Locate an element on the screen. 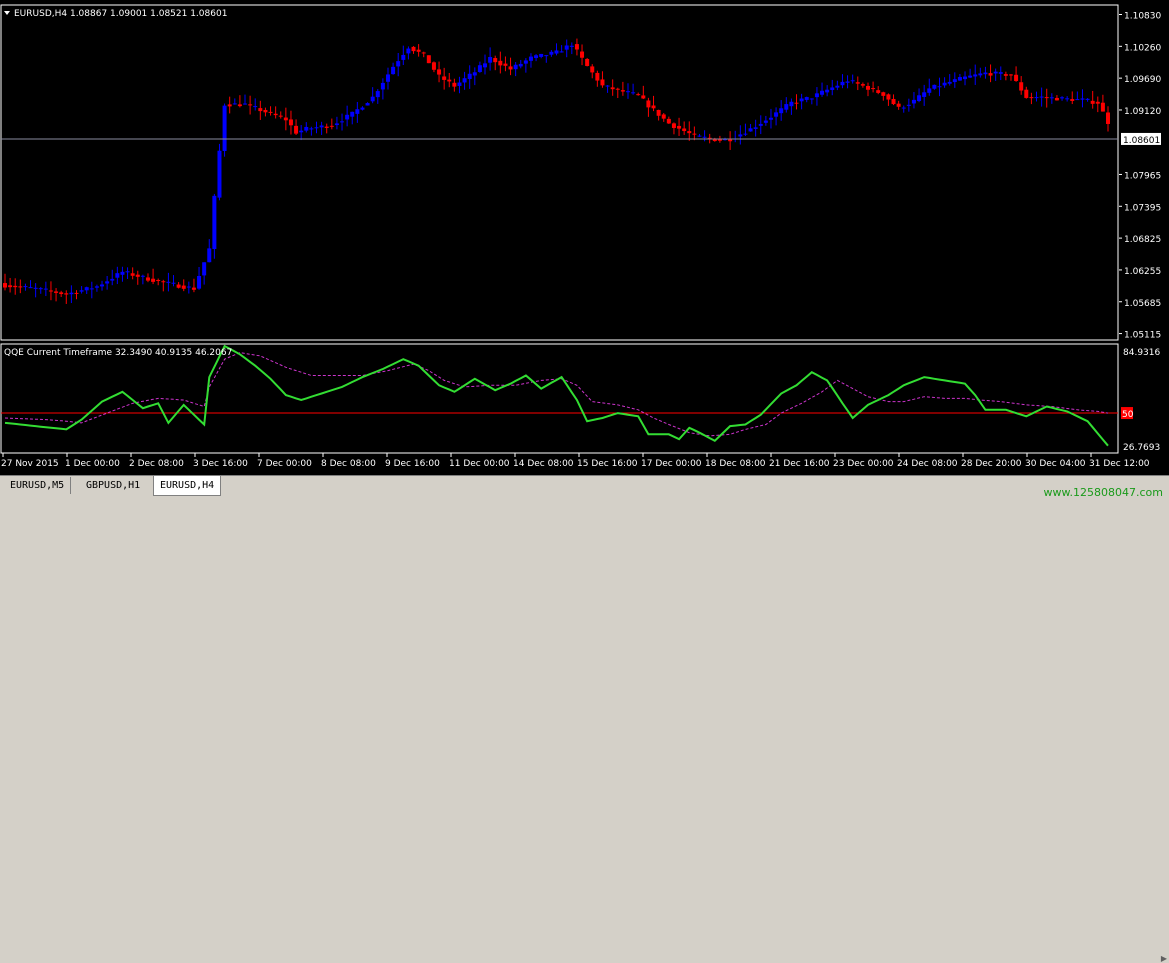 Image resolution: width=1169 pixels, height=963 pixels. scroll-right-icon: ▶ is located at coordinates (1164, 958).